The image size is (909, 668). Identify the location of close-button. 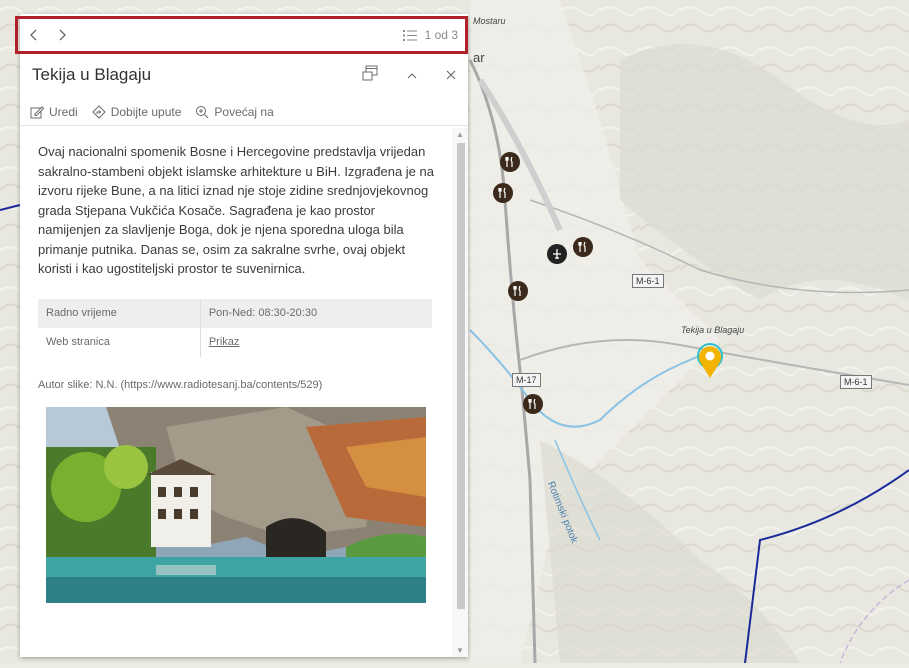
(451, 75).